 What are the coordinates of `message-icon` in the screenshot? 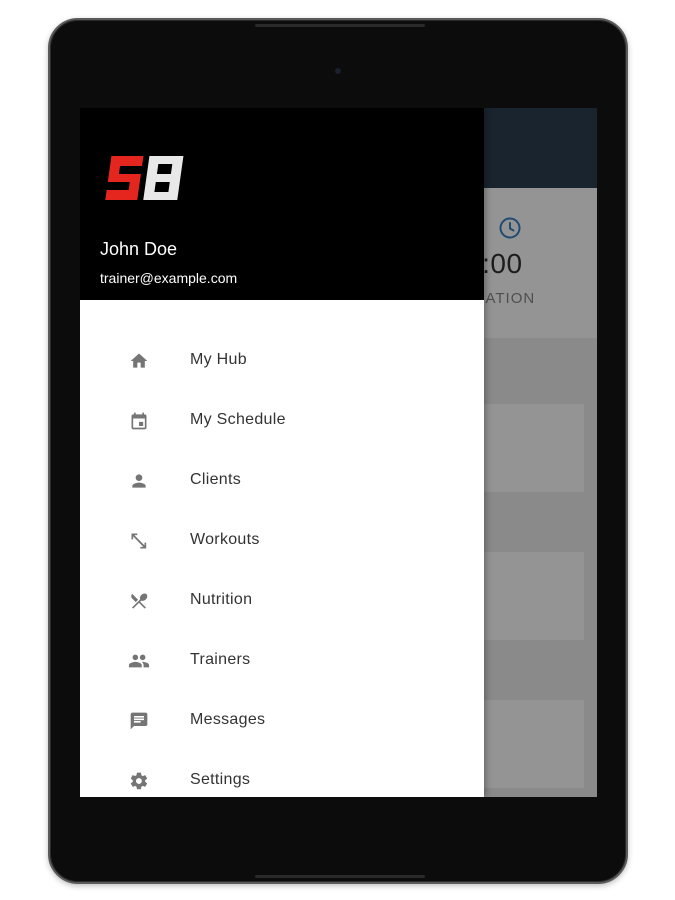 It's located at (139, 721).